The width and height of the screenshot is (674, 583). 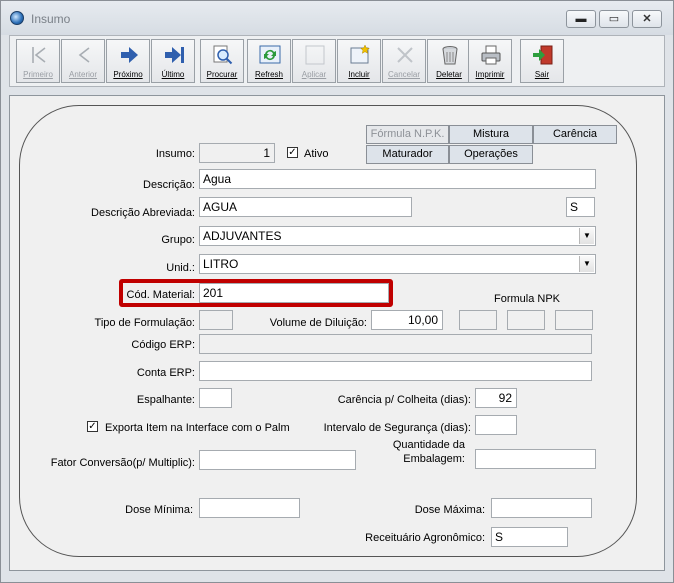 What do you see at coordinates (221, 264) in the screenshot?
I see `unid-value: LITRO` at bounding box center [221, 264].